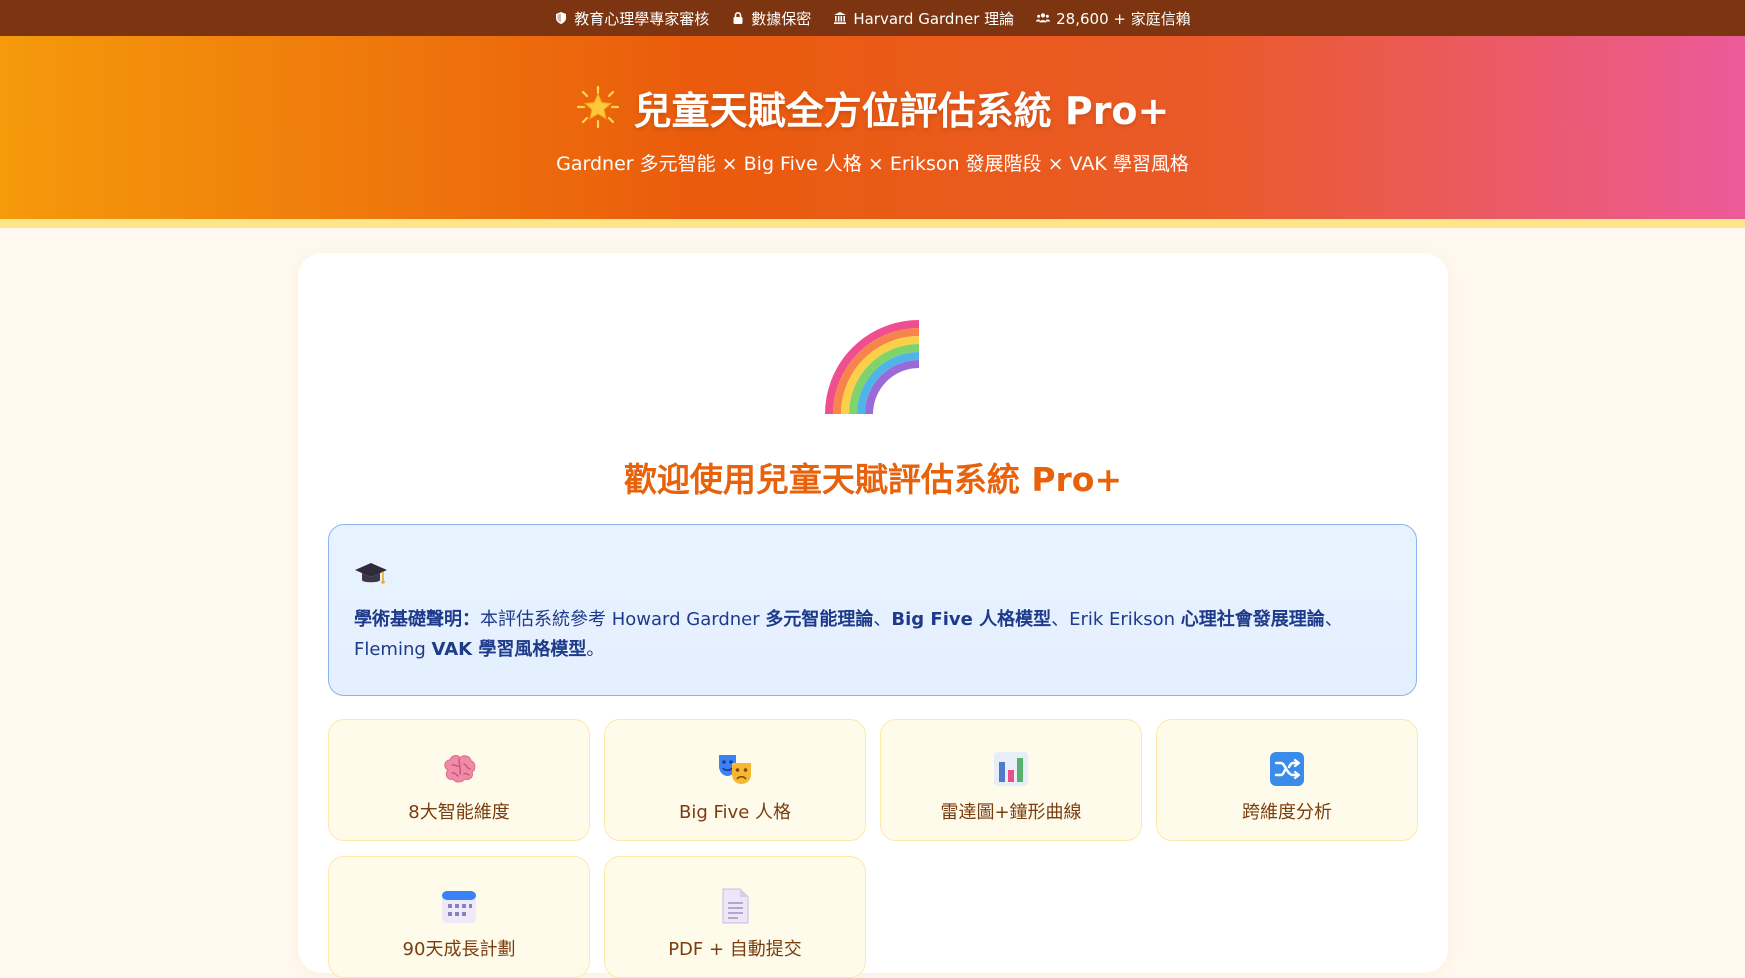 This screenshot has width=1745, height=978. I want to click on trust-item-label: 教育心理學專家審核, so click(642, 18).